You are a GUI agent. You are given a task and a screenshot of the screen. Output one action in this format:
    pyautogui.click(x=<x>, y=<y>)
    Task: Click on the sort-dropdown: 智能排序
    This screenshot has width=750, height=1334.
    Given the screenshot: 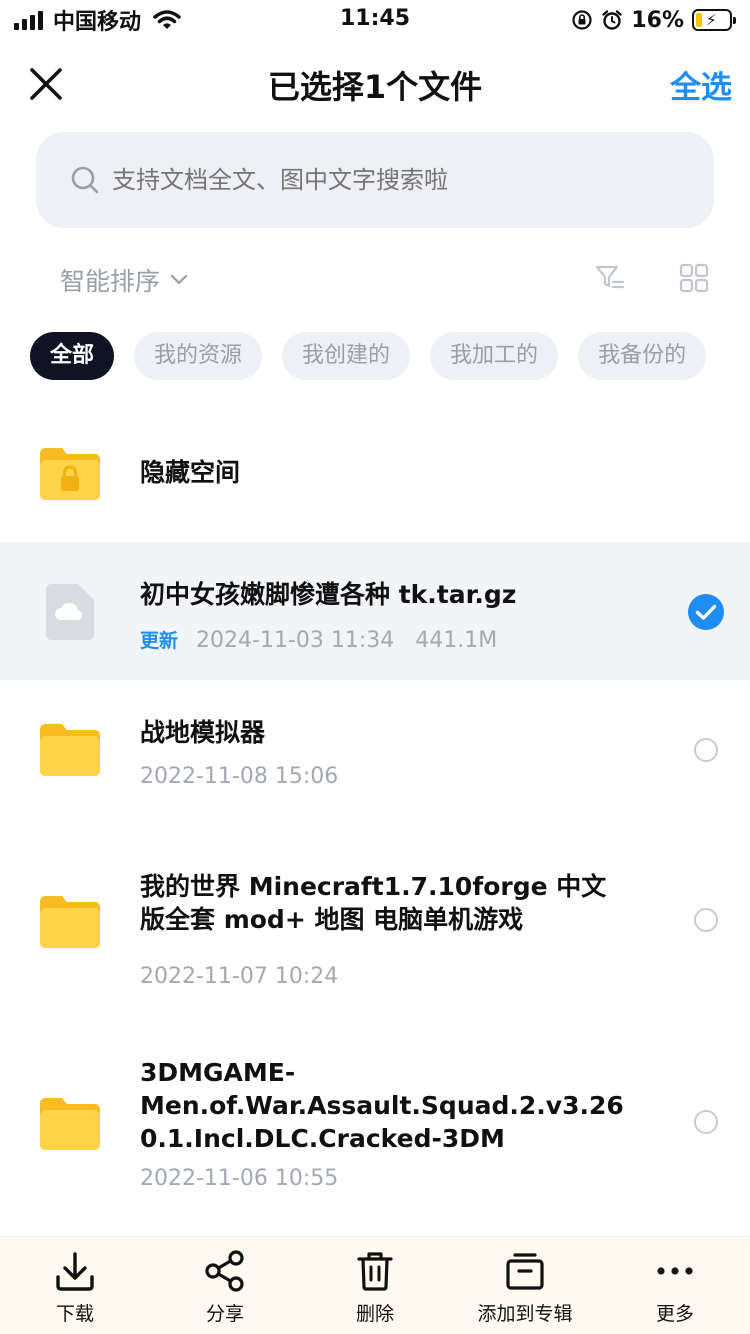 What is the action you would take?
    pyautogui.click(x=124, y=280)
    